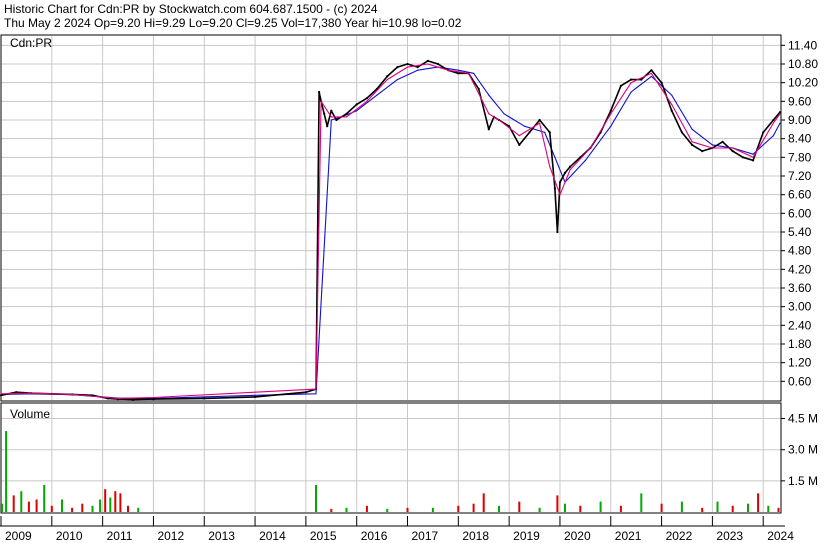 This screenshot has width=830, height=543. I want to click on volume-y-tick-label: 1.5 M, so click(803, 481).